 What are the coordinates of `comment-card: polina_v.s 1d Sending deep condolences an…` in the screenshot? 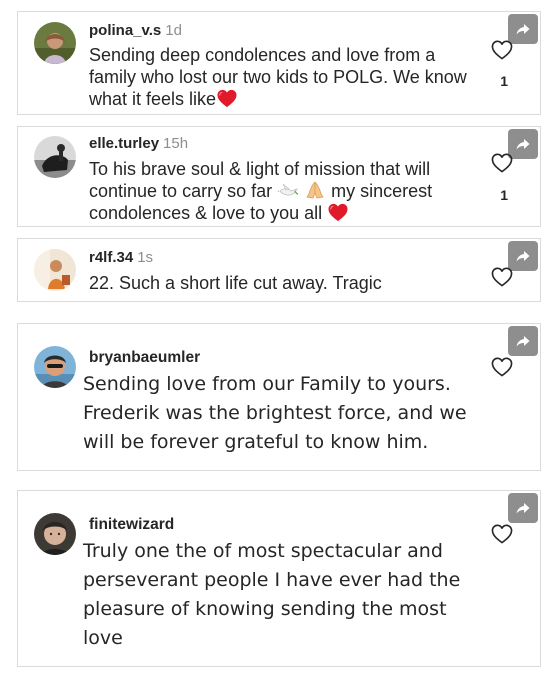 It's located at (279, 63).